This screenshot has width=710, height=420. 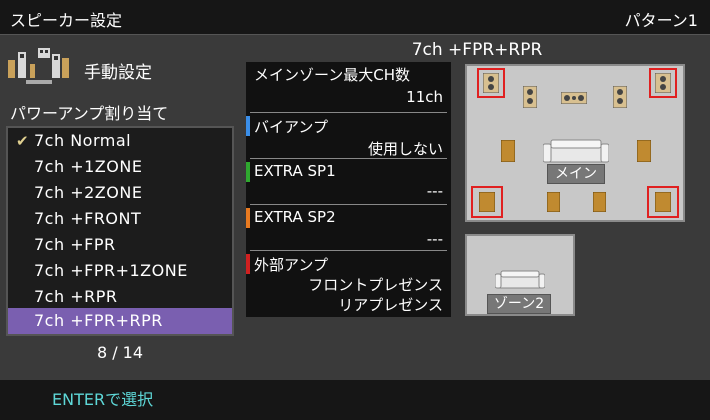 I want to click on extra-sp2-value: ---, so click(x=434, y=239).